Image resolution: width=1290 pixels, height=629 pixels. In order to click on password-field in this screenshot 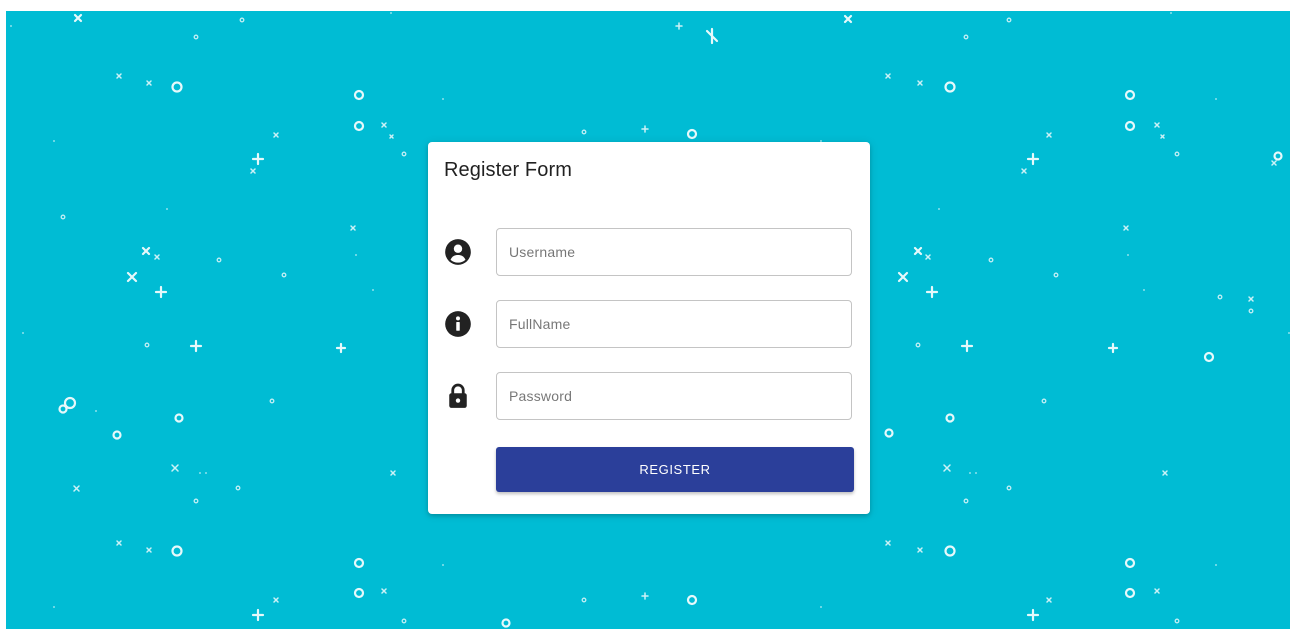, I will do `click(674, 396)`.